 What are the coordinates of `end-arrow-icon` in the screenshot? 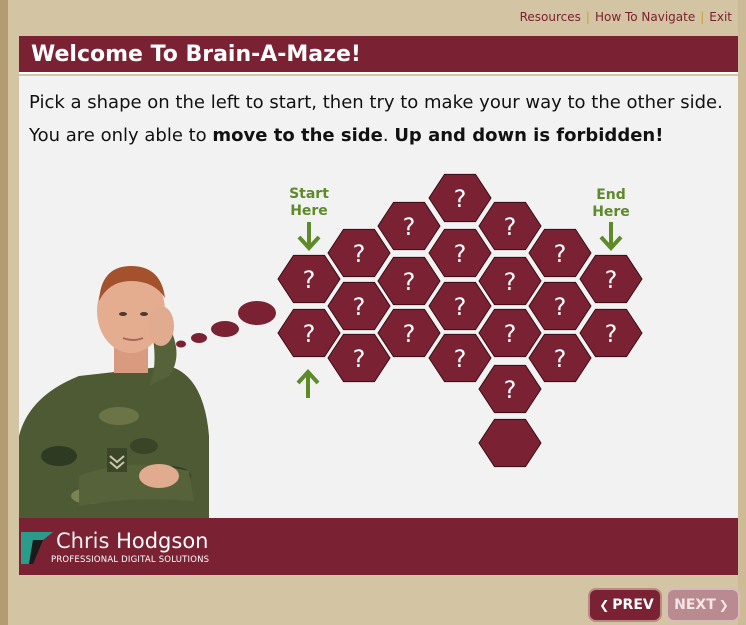 It's located at (611, 236).